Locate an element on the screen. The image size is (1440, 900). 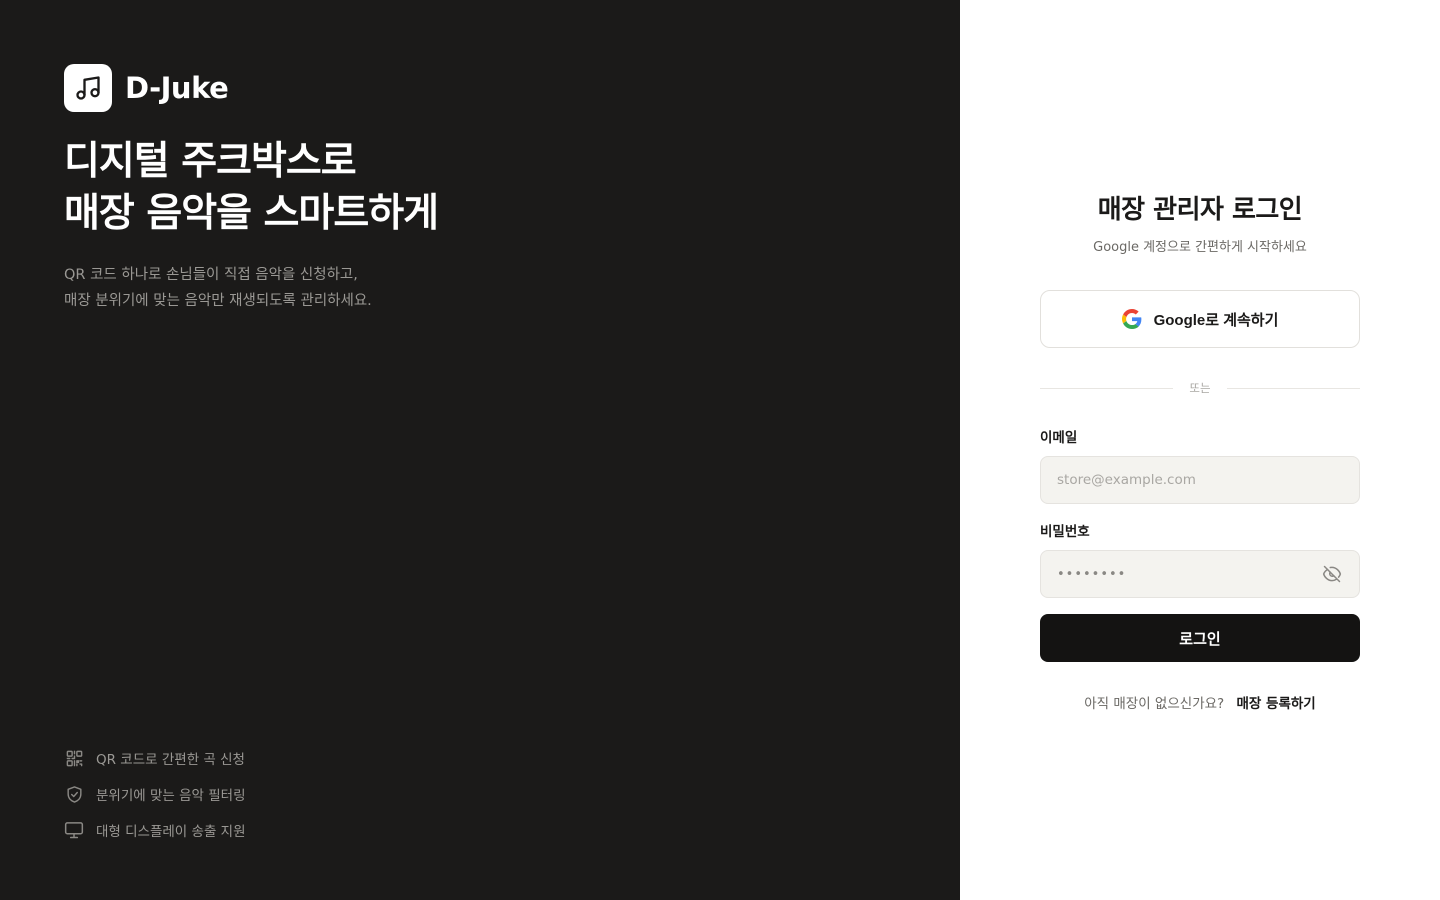
email-field-wrapper is located at coordinates (1200, 480).